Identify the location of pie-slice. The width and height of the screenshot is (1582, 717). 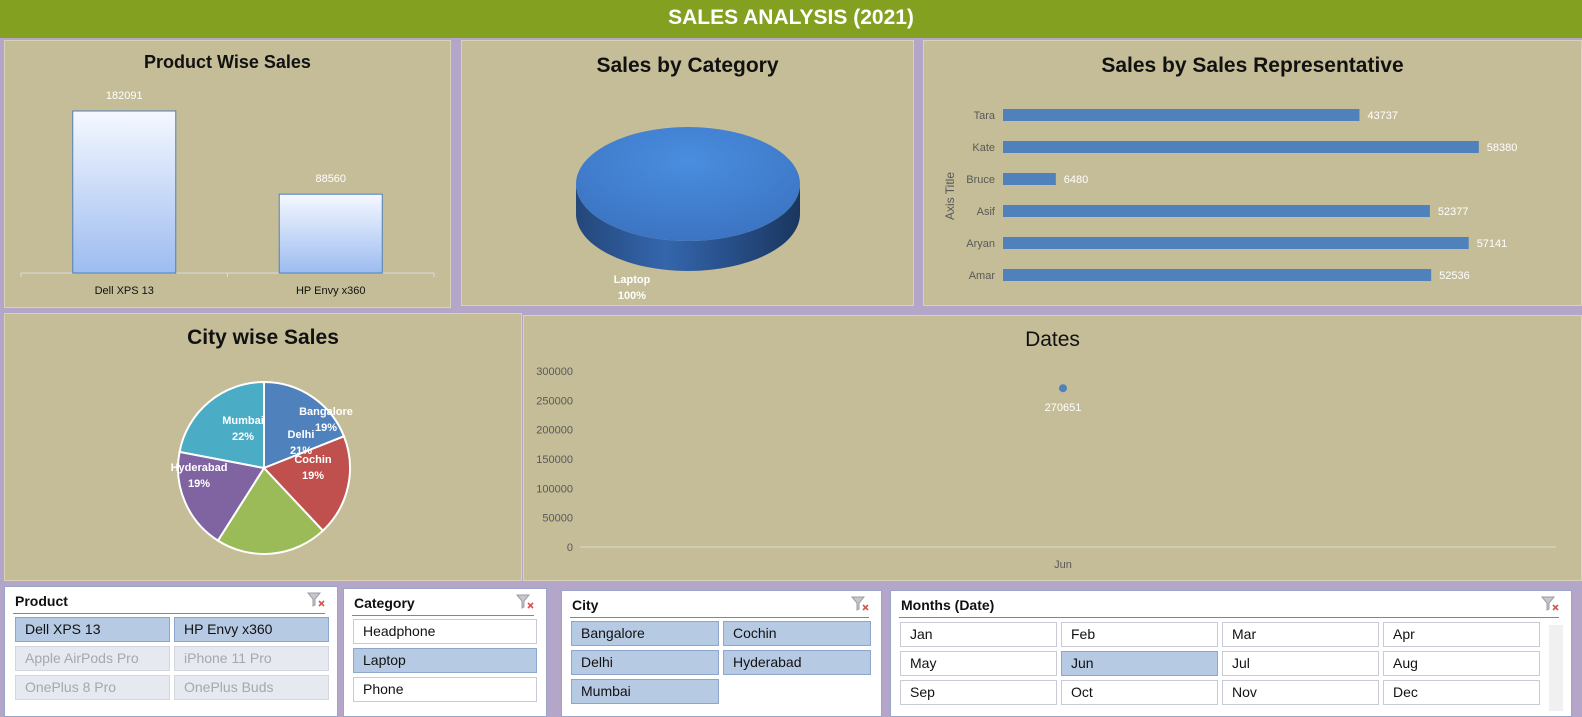
(688, 184).